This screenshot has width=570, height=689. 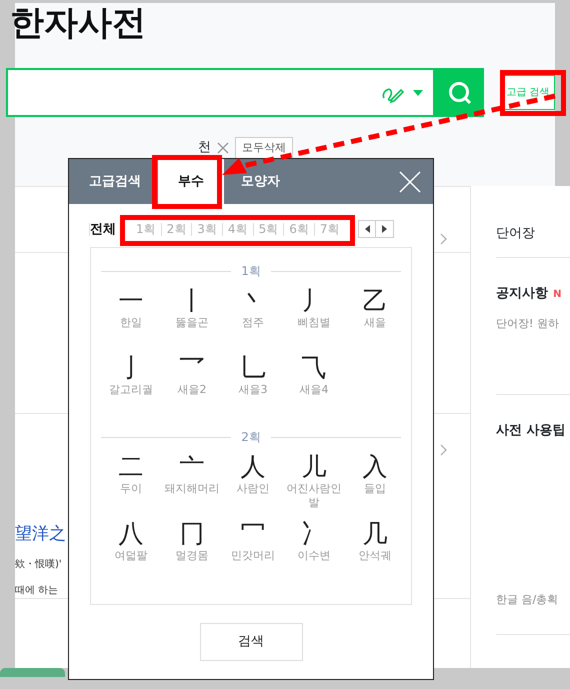 I want to click on stroke-filter-tab: 3획, so click(x=206, y=229).